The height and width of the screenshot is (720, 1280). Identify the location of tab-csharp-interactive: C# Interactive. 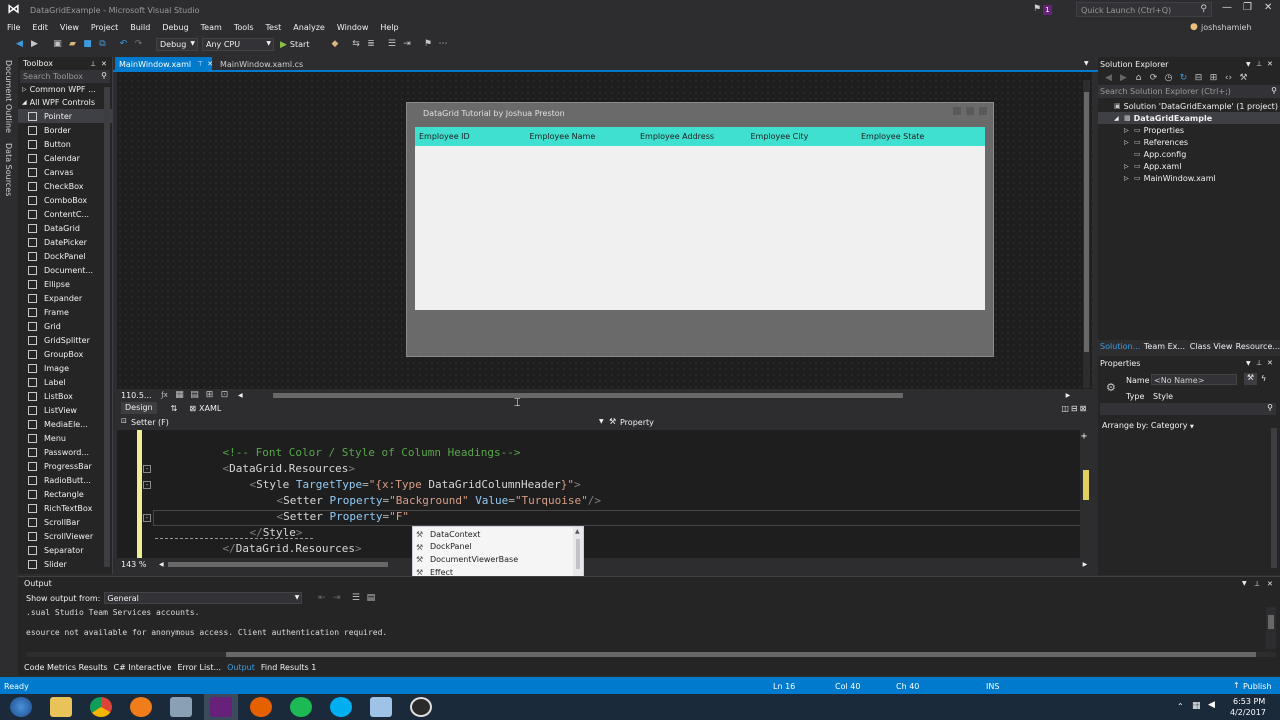
(143, 667).